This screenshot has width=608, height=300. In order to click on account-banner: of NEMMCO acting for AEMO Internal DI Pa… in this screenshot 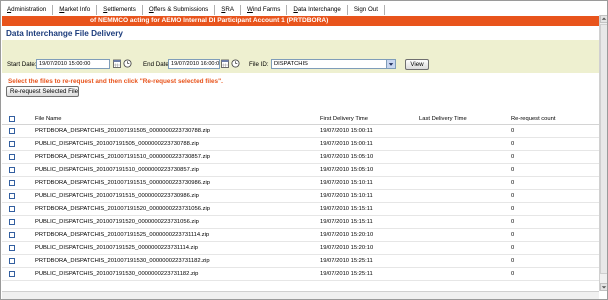, I will do `click(300, 21)`.